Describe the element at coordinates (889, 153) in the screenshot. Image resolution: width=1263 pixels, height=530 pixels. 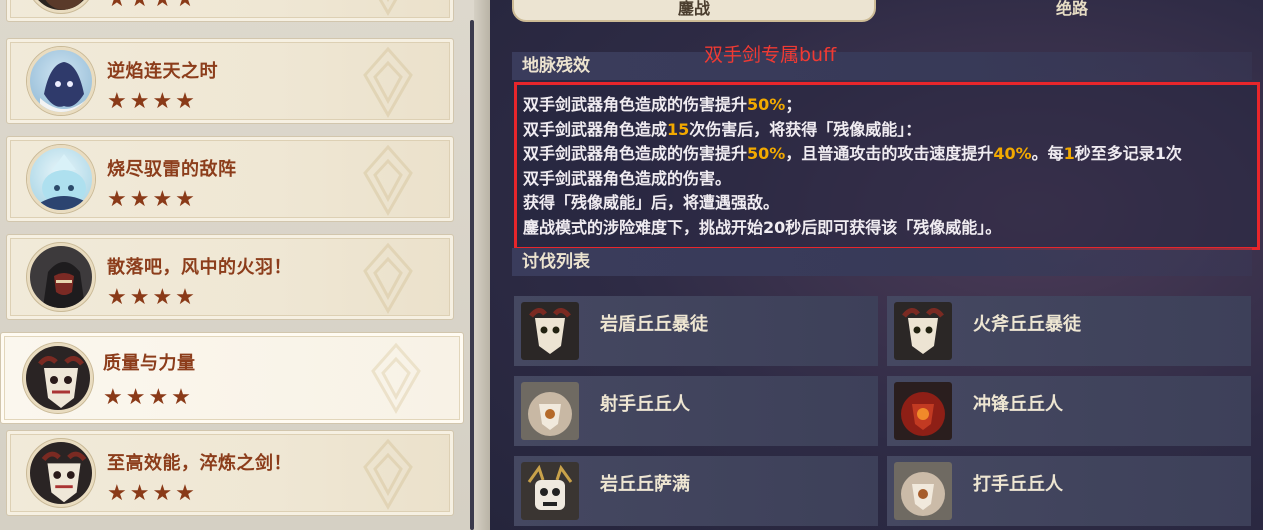
I see `effect-text: ，且普通攻击的攻击速度提升` at that location.